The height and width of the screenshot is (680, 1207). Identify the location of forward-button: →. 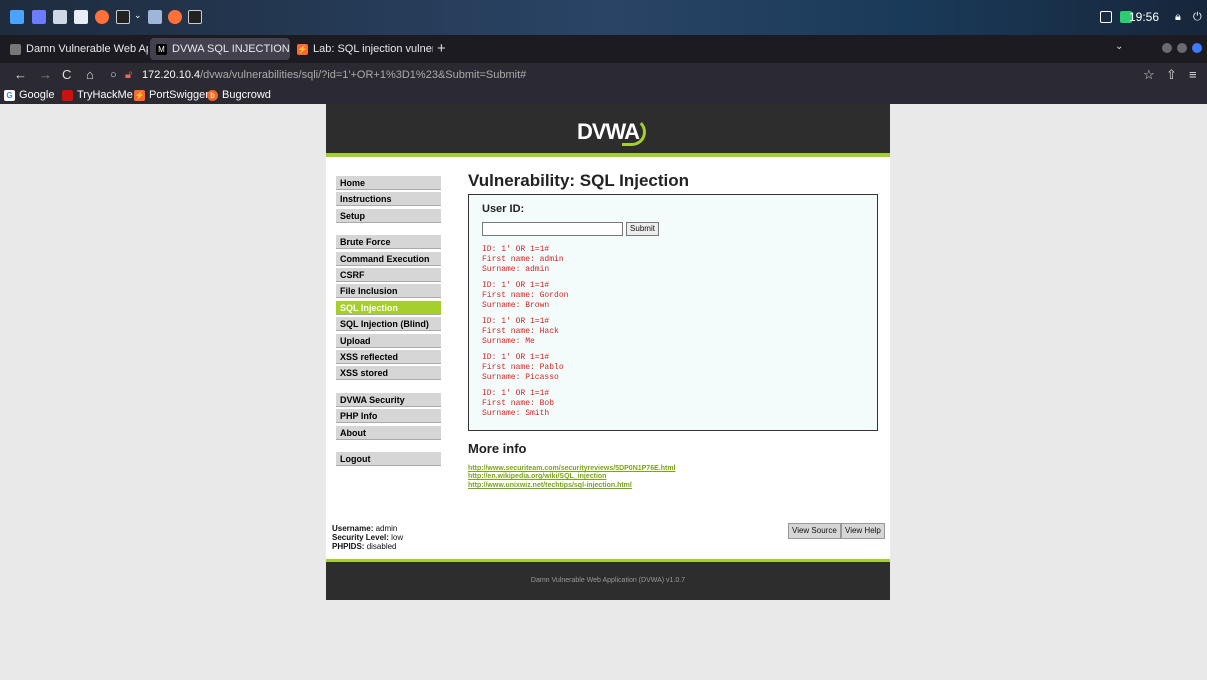
(45, 74).